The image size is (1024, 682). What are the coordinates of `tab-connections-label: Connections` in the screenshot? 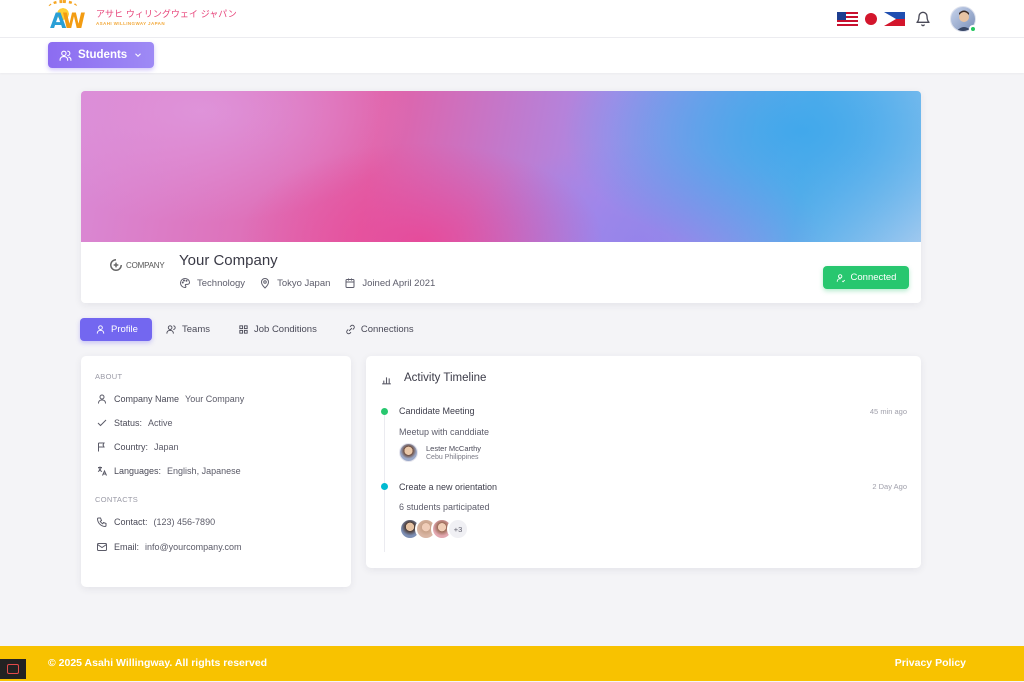 It's located at (387, 329).